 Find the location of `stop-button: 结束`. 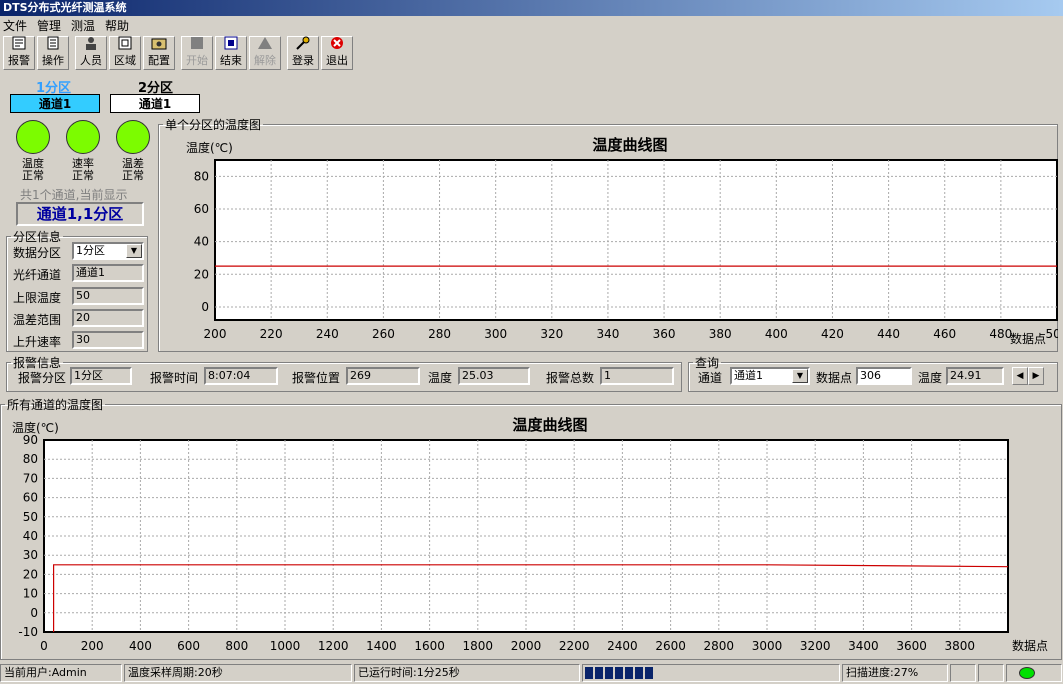

stop-button: 结束 is located at coordinates (231, 53).